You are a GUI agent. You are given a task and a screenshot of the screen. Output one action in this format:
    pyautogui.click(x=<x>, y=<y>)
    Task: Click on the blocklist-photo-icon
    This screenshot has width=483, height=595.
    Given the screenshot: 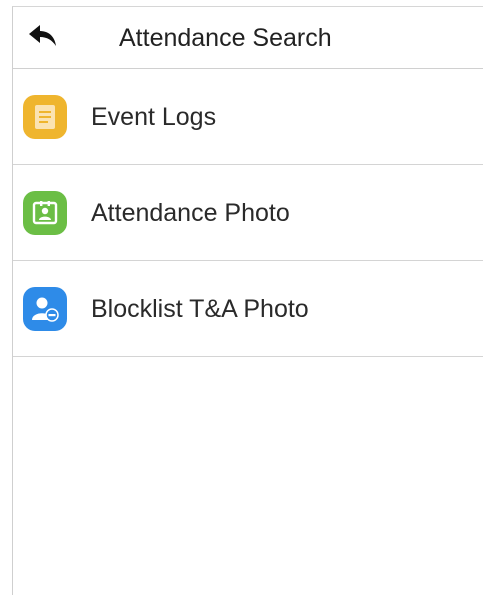 What is the action you would take?
    pyautogui.click(x=45, y=309)
    